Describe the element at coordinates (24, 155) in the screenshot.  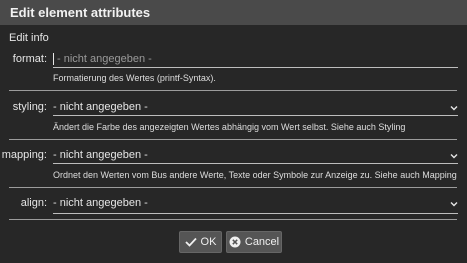
I see `mapping-label: mapping:` at that location.